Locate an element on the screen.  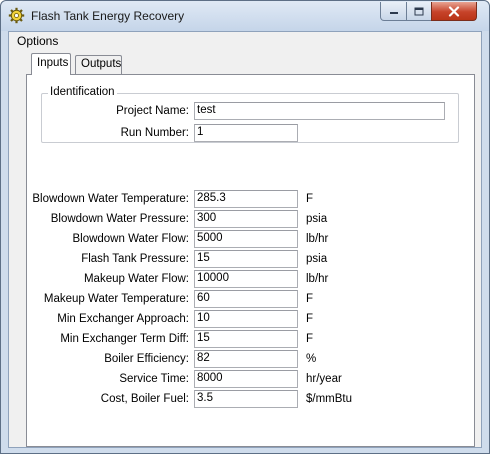
input-field: 82 is located at coordinates (246, 359).